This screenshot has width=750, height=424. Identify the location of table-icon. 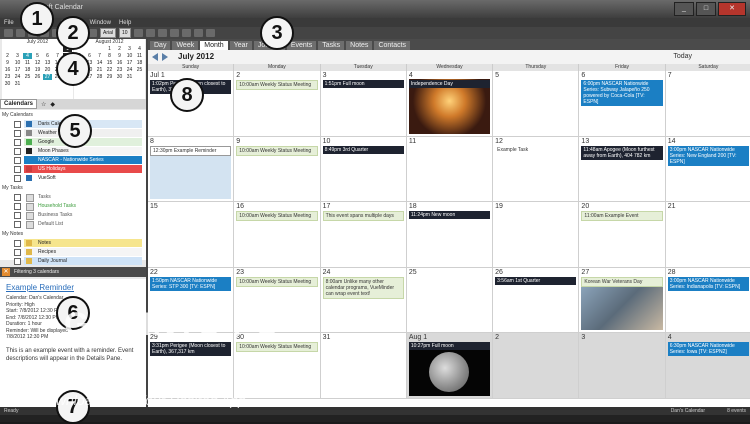
(198, 33).